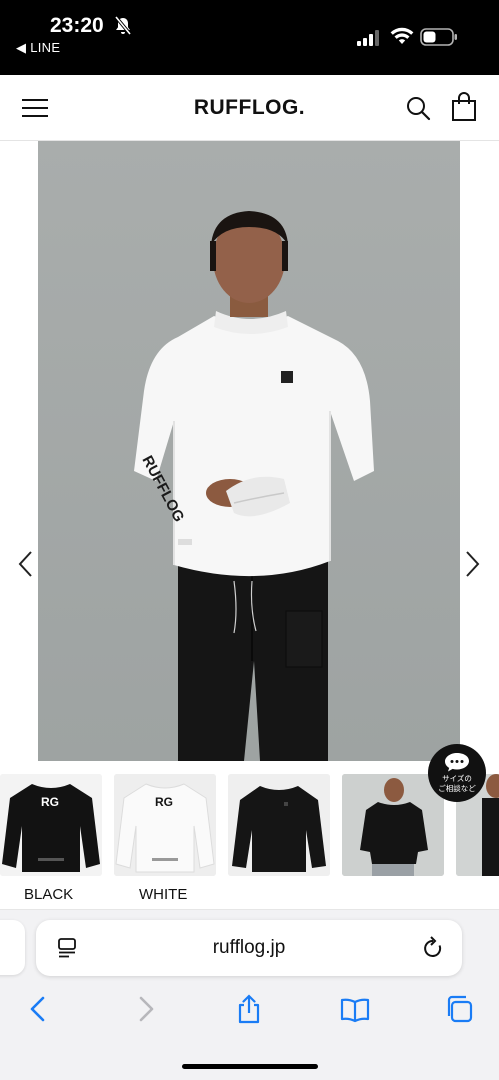 This screenshot has width=499, height=1080. Describe the element at coordinates (433, 948) in the screenshot. I see `reload-icon` at that location.